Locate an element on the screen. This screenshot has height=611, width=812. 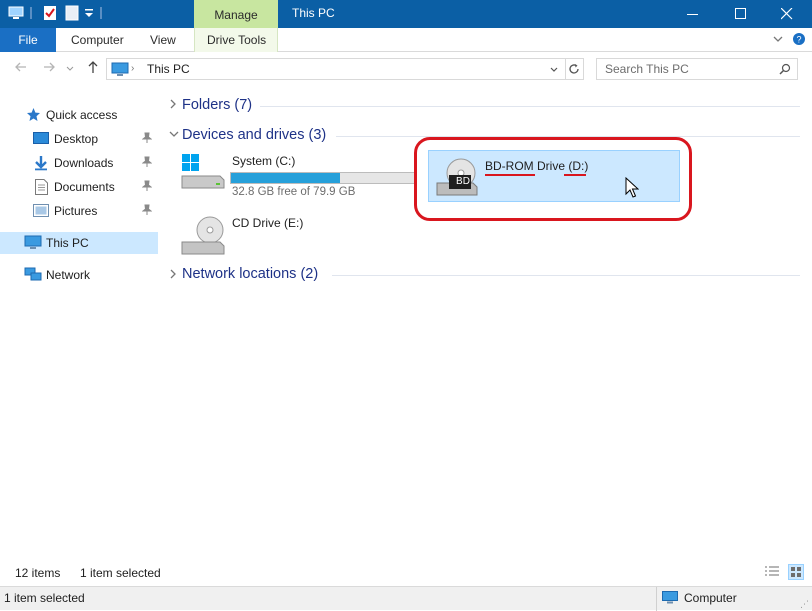
status-bar: 12 items 1 item selected is located at coordinates (406, 573).